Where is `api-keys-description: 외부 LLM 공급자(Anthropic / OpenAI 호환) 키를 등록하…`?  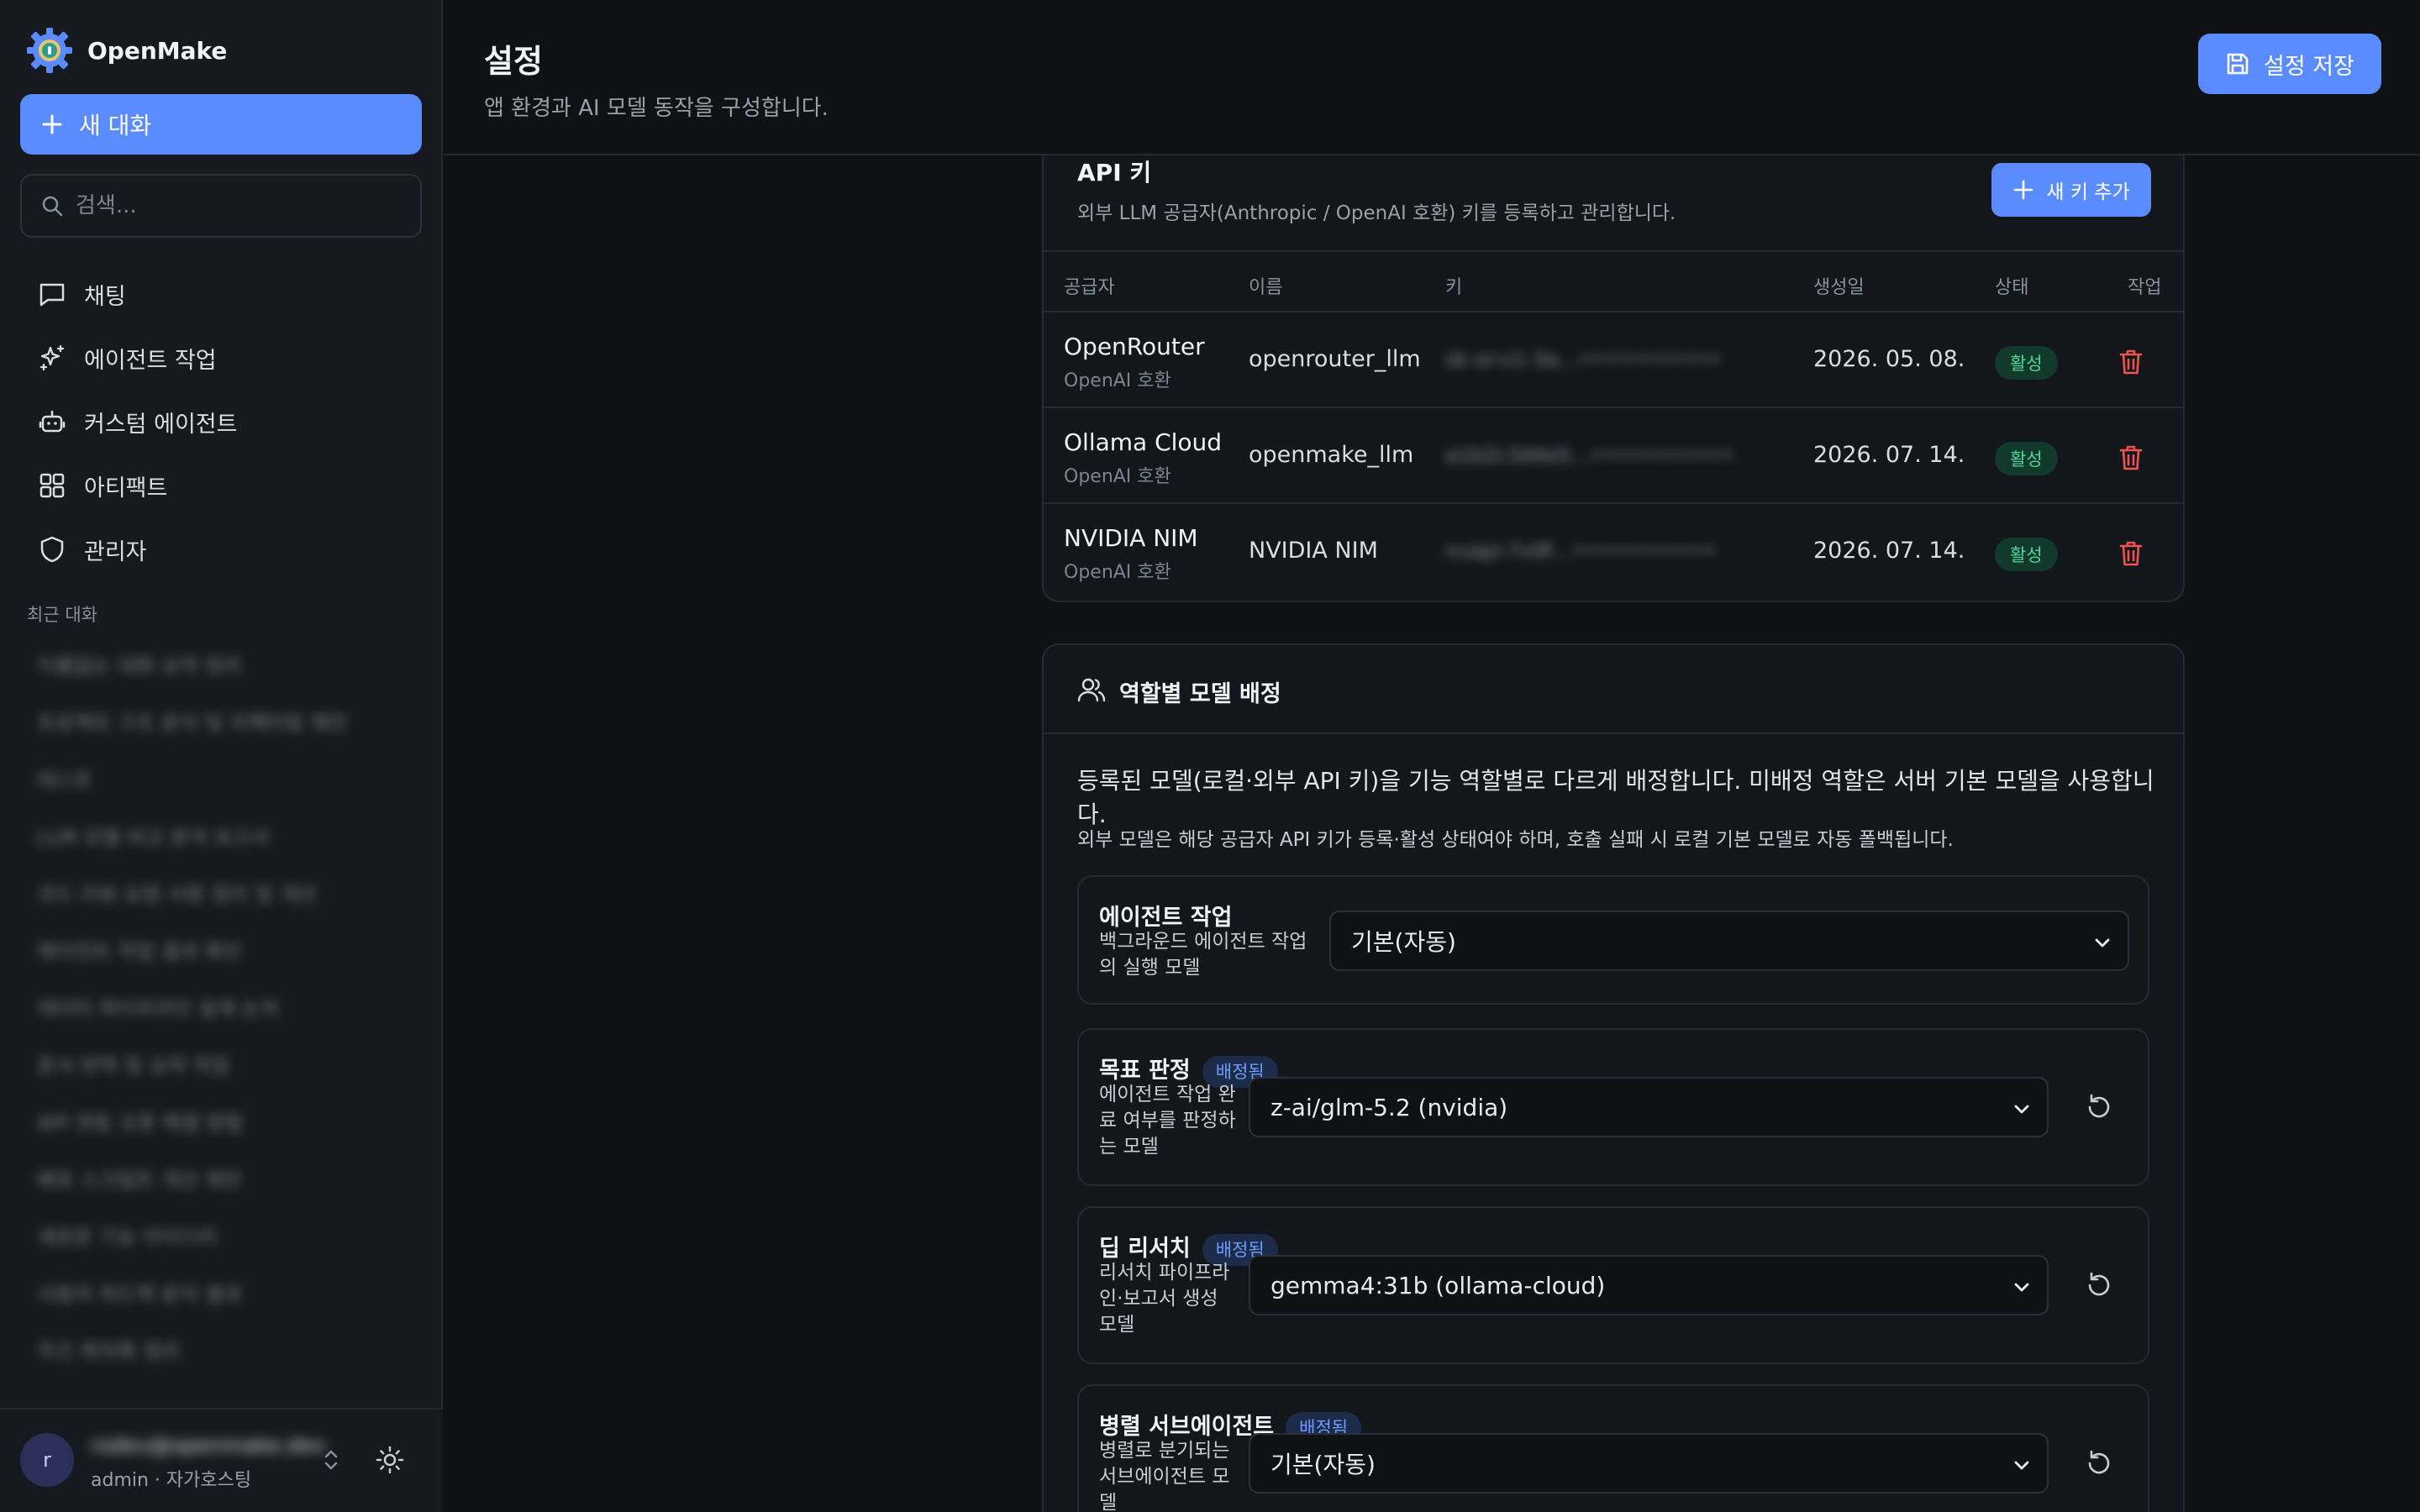 api-keys-description: 외부 LLM 공급자(Anthropic / OpenAI 호환) 키를 등록하… is located at coordinates (1377, 213).